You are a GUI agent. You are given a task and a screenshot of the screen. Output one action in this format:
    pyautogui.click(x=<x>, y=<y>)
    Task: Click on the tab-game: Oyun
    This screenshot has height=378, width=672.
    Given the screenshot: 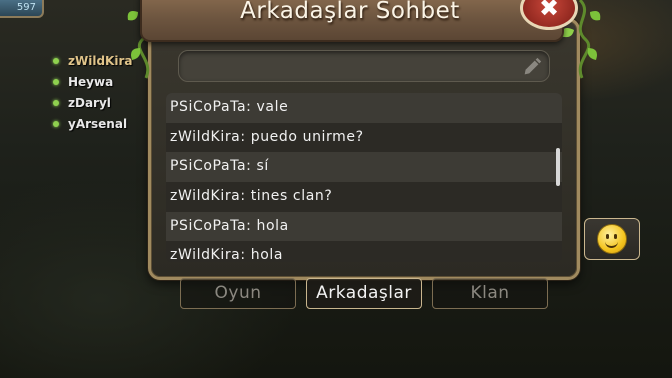 What is the action you would take?
    pyautogui.click(x=238, y=293)
    